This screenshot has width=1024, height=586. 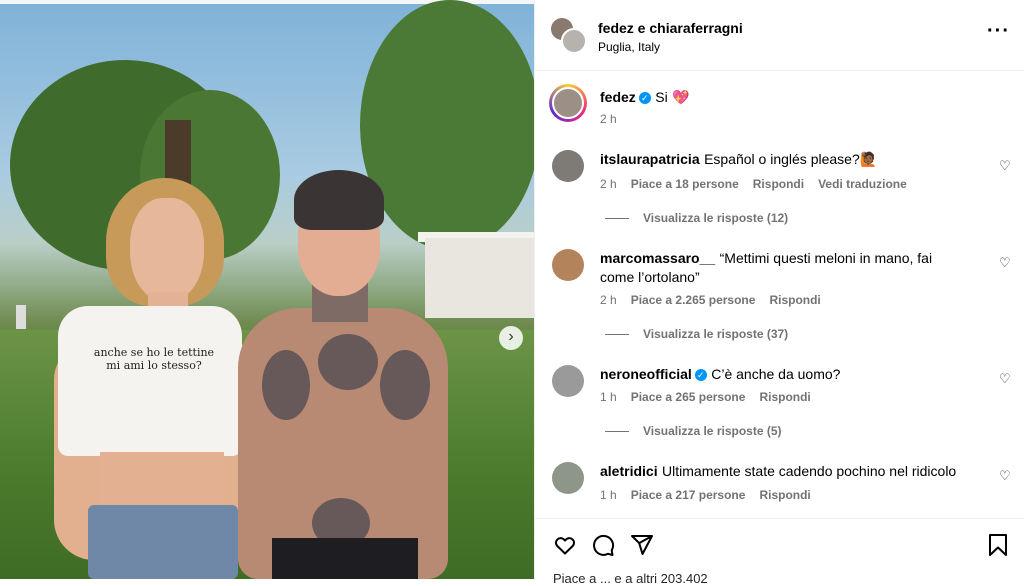 I want to click on comment-username: aletridici, so click(x=629, y=471).